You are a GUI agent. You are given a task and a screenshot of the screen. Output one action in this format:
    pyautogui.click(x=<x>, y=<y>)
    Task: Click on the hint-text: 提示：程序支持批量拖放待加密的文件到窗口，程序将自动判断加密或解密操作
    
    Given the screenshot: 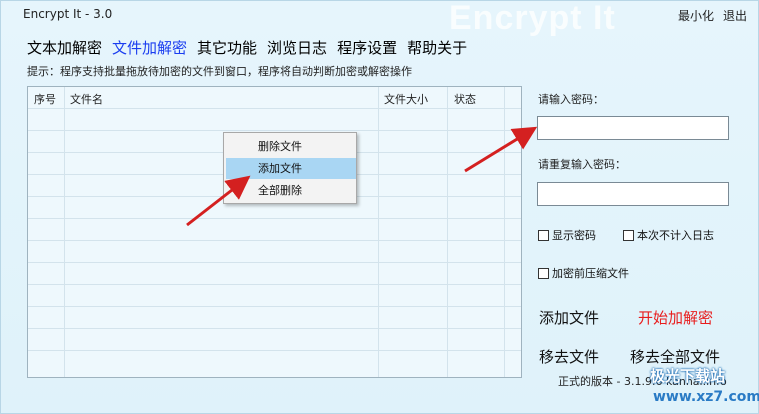 What is the action you would take?
    pyautogui.click(x=219, y=71)
    